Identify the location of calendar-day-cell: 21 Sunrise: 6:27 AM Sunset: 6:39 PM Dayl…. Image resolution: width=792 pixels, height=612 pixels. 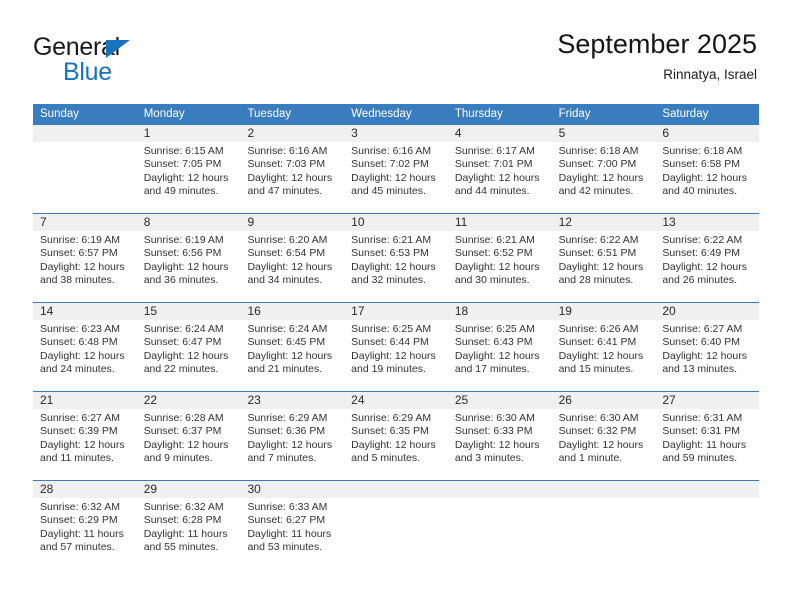
(85, 436).